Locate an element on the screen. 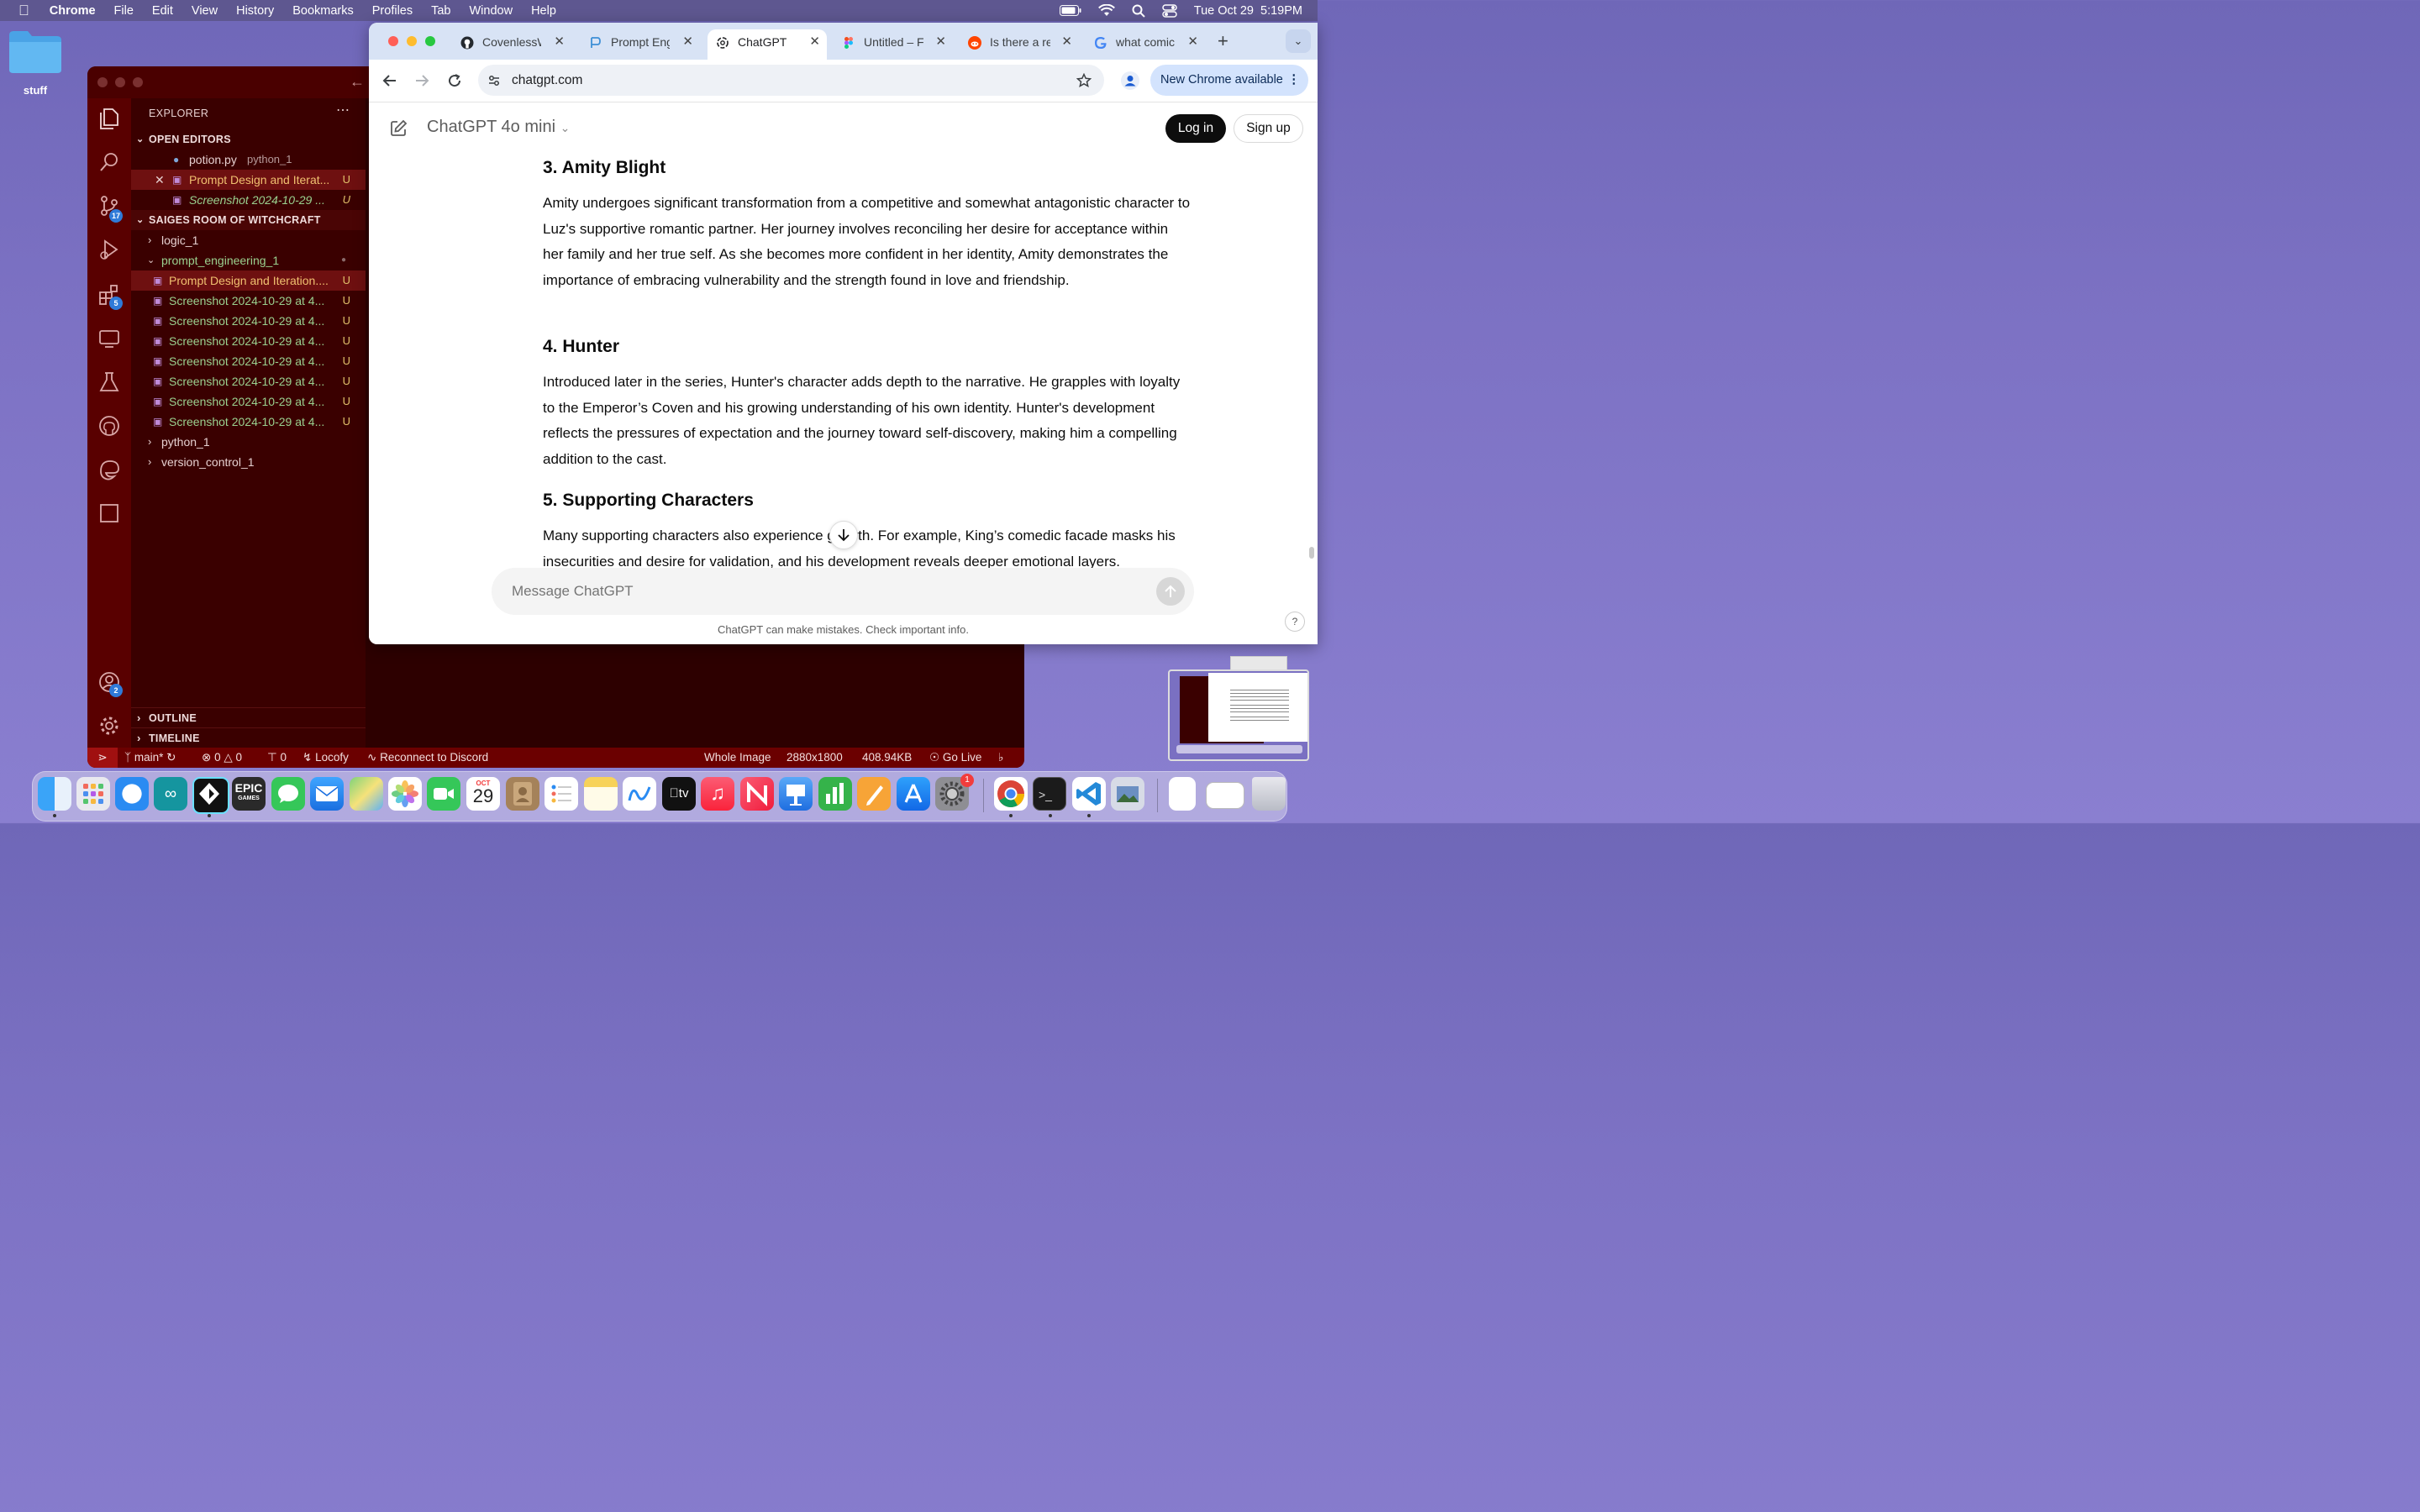  maps-icon is located at coordinates (367, 794).